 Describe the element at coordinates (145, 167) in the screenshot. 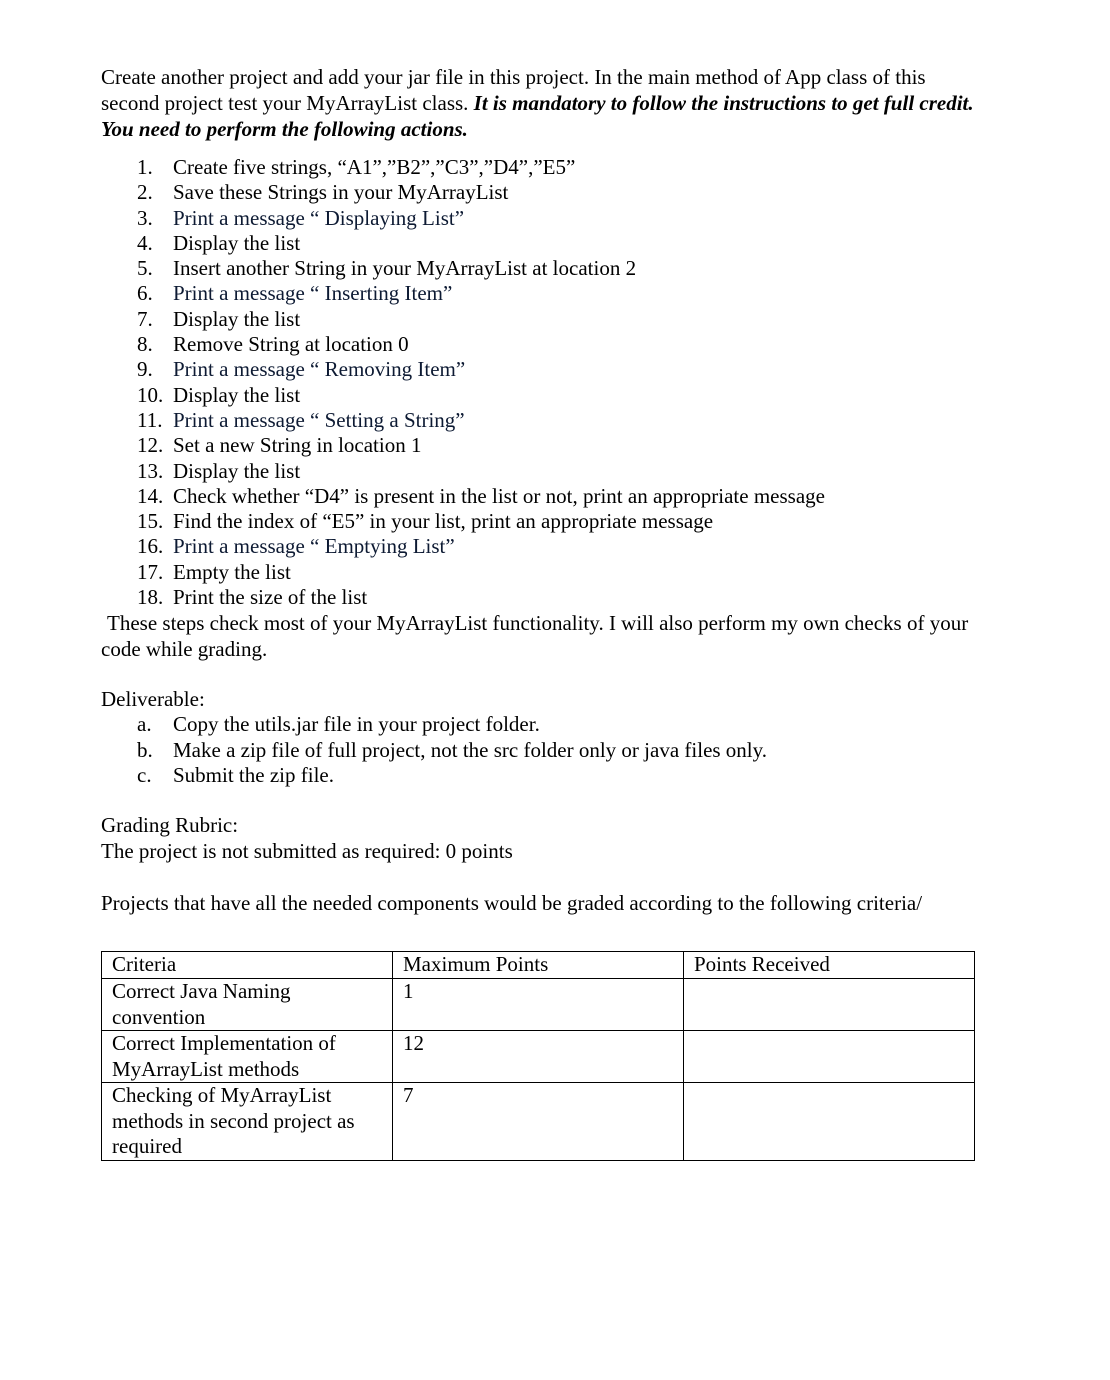

I see `step-number: 1.` at that location.